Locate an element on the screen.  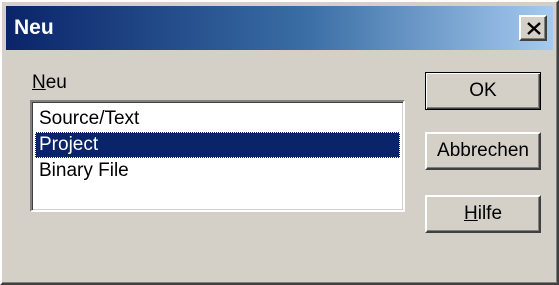
close-button is located at coordinates (533, 28).